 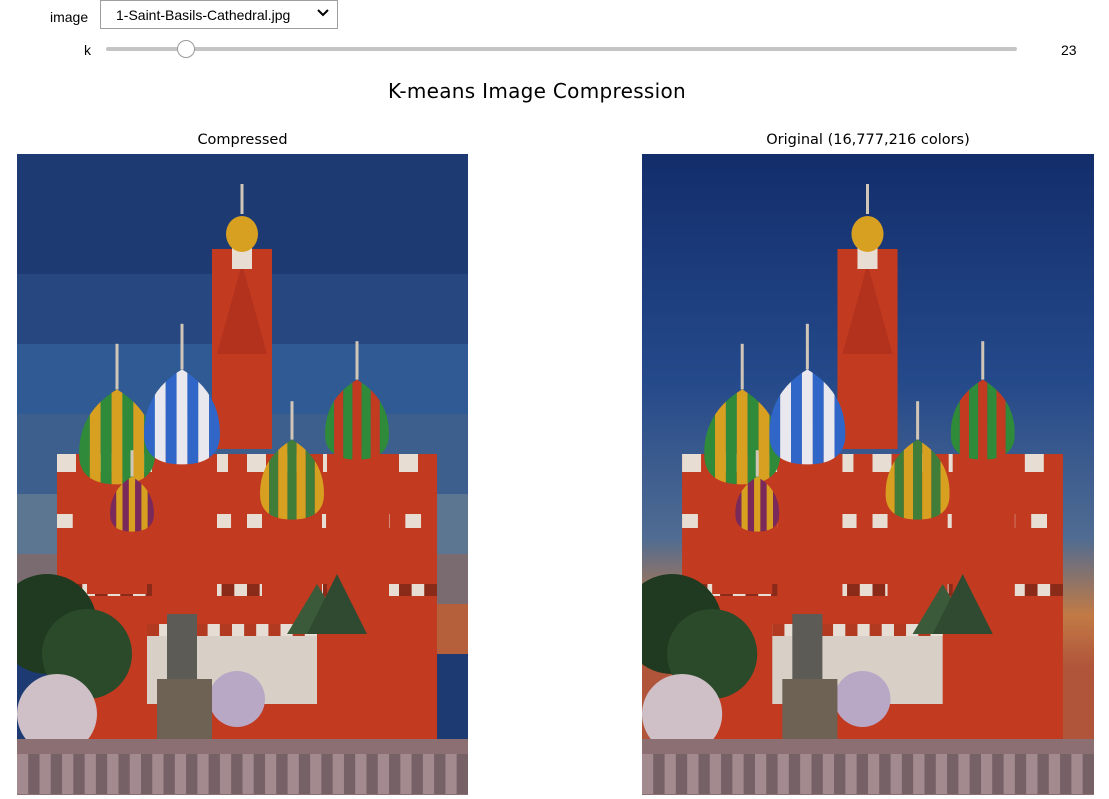 I want to click on image-select-label: image, so click(x=69, y=17).